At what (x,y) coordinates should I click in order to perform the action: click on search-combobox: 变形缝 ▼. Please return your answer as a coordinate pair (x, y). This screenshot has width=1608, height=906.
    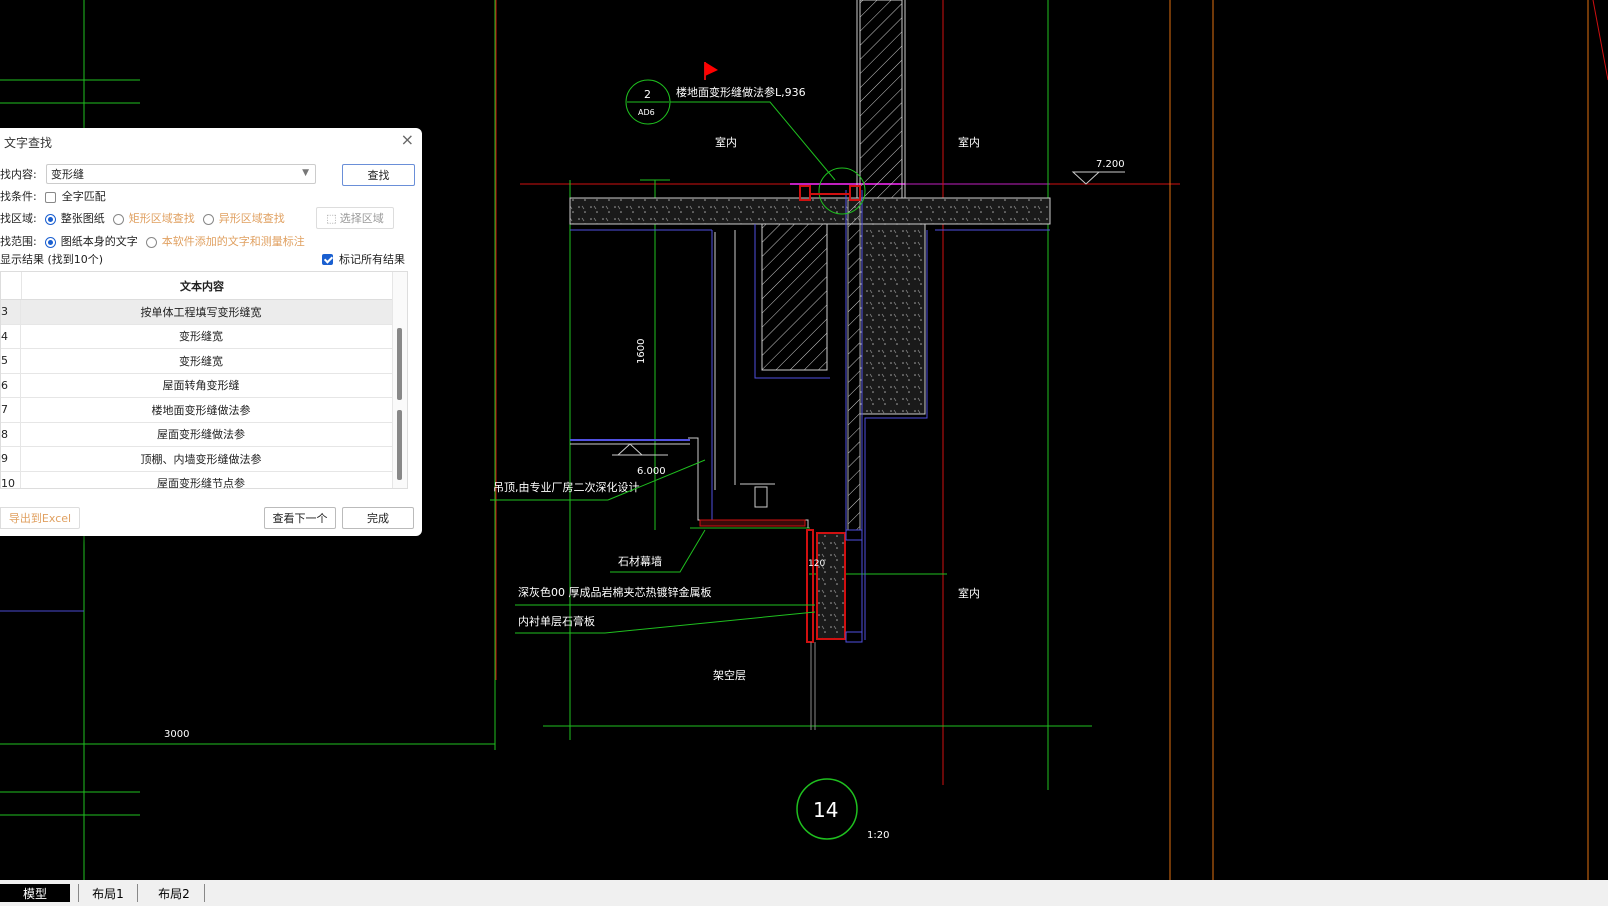
    Looking at the image, I should click on (181, 174).